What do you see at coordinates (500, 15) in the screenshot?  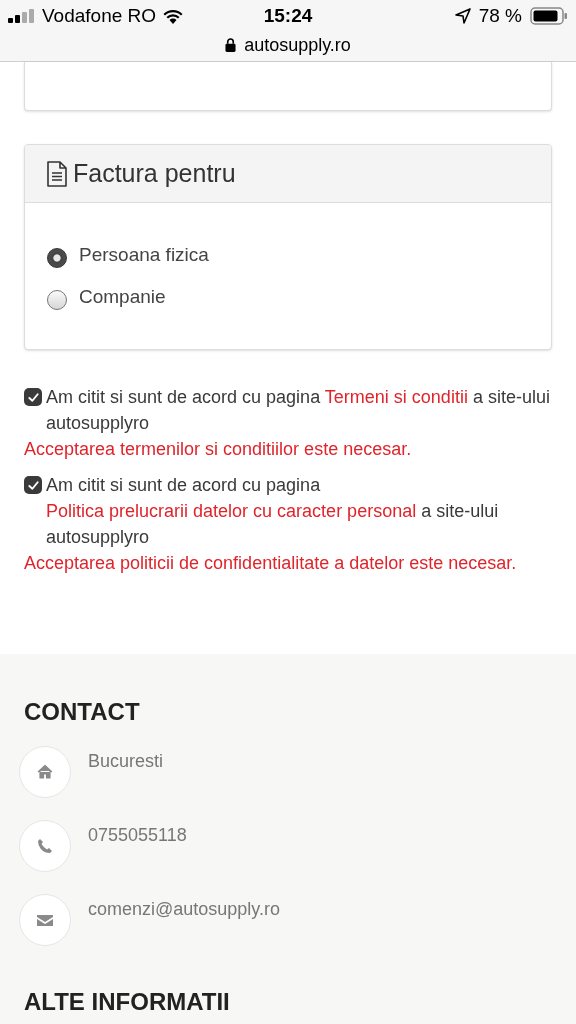 I see `battery-percent: 78 %` at bounding box center [500, 15].